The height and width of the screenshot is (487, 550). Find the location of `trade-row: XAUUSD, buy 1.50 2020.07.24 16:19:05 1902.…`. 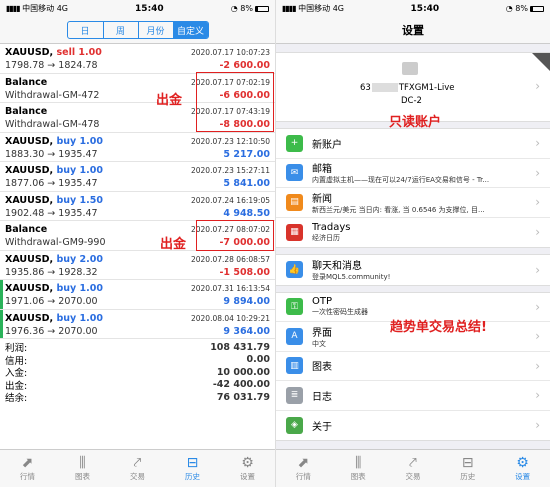

trade-row: XAUUSD, buy 1.50 2020.07.24 16:19:05 1902.… is located at coordinates (137, 206).